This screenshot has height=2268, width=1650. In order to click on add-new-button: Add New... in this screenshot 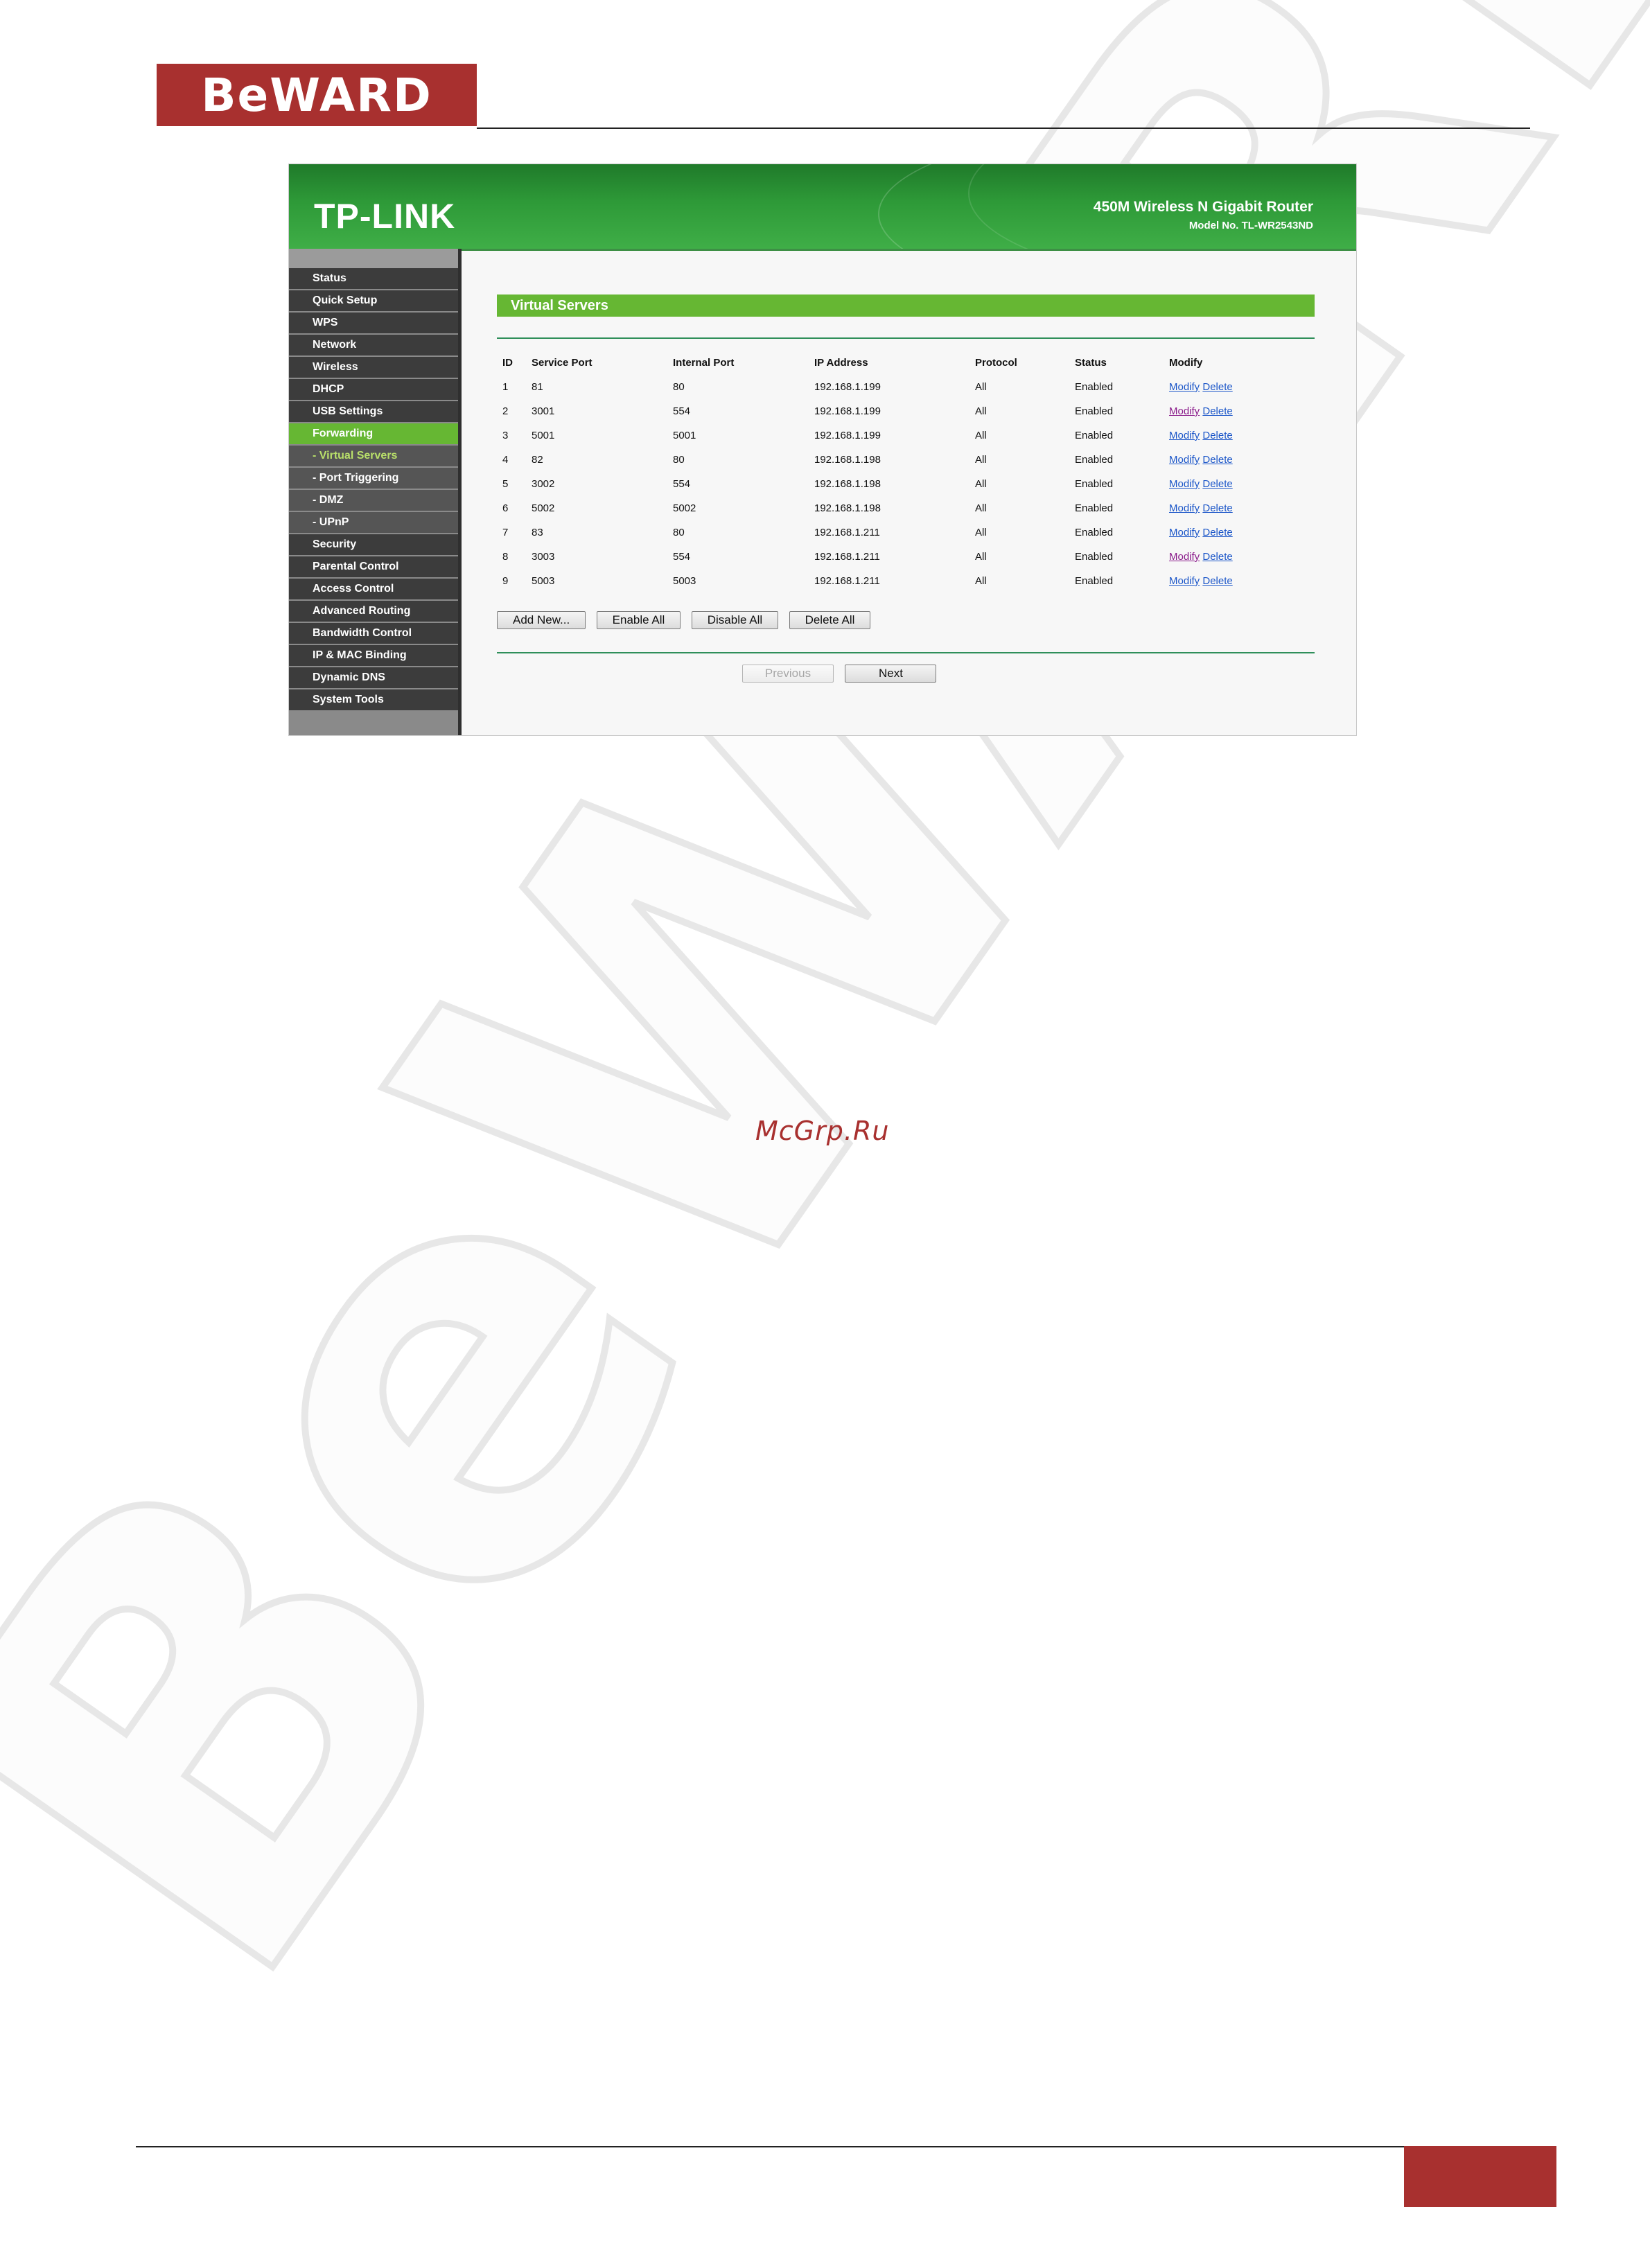, I will do `click(541, 620)`.